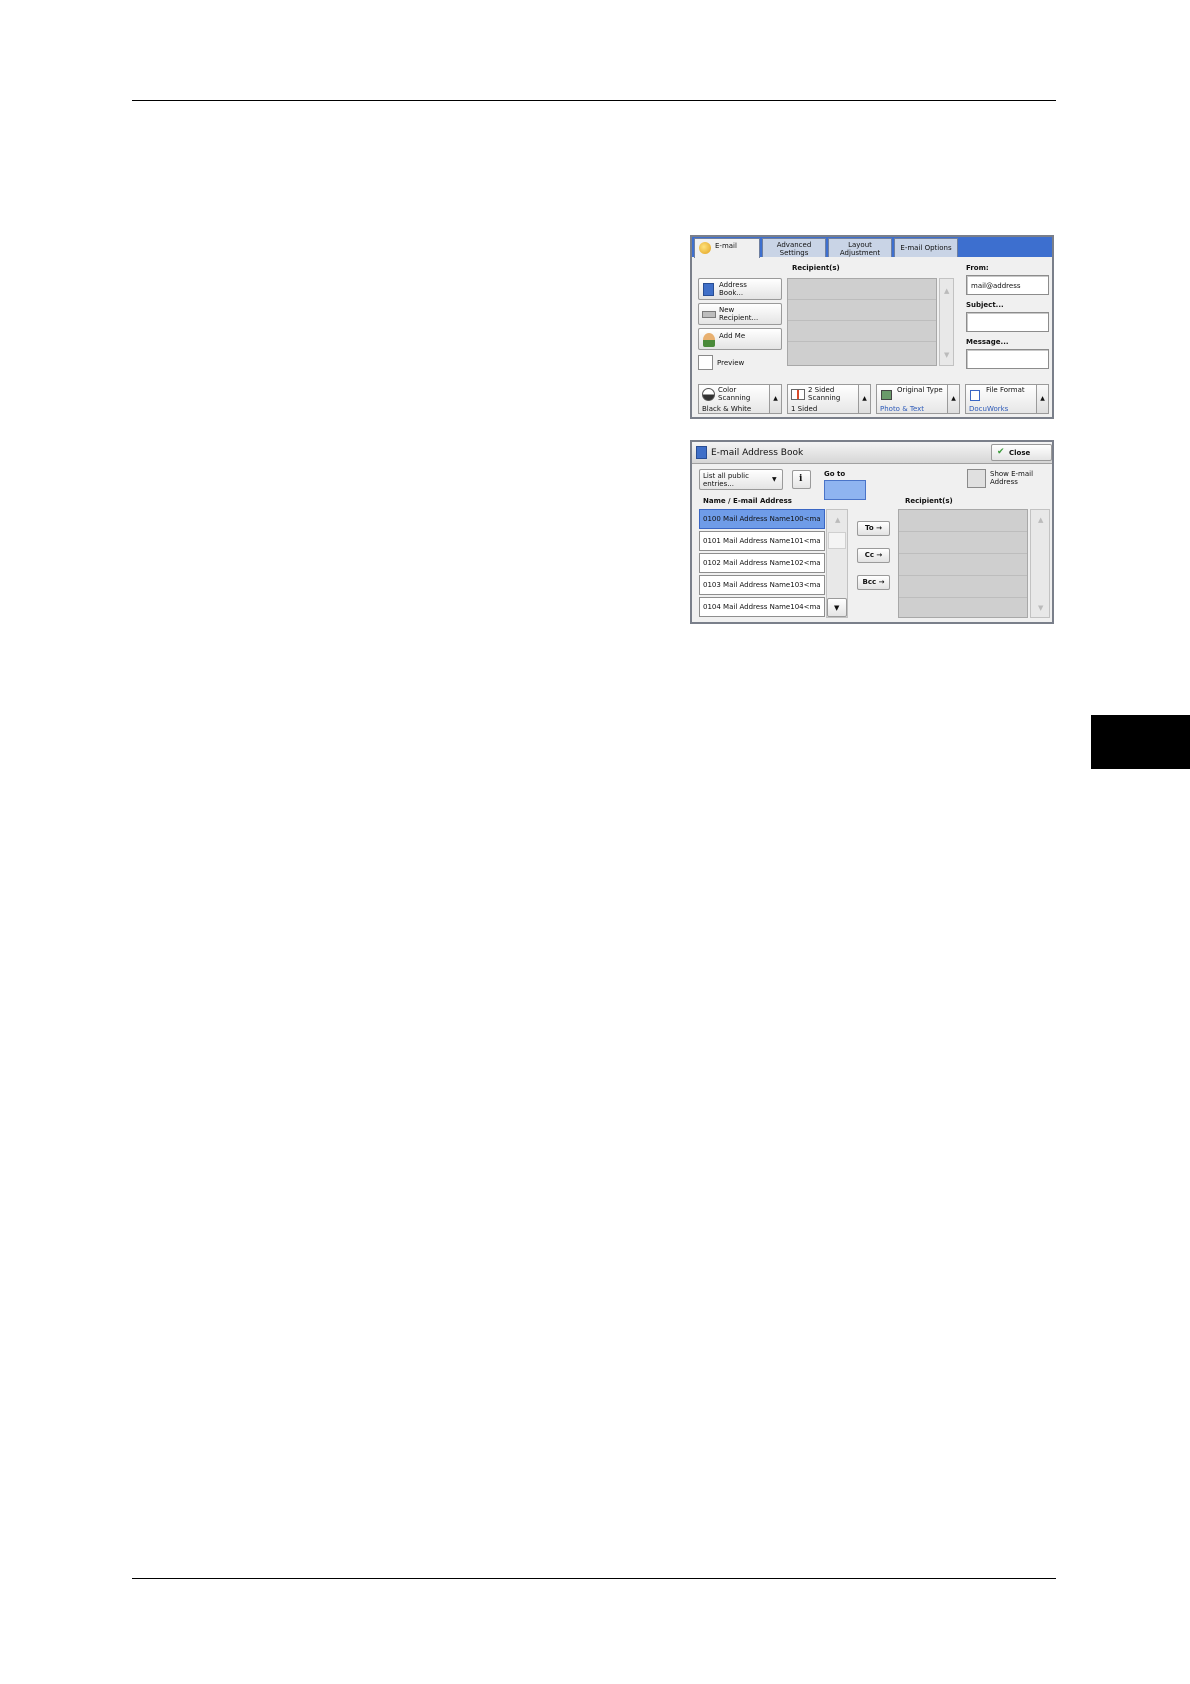 This screenshot has width=1190, height=1684. What do you see at coordinates (731, 363) in the screenshot?
I see `preview-label: Preview` at bounding box center [731, 363].